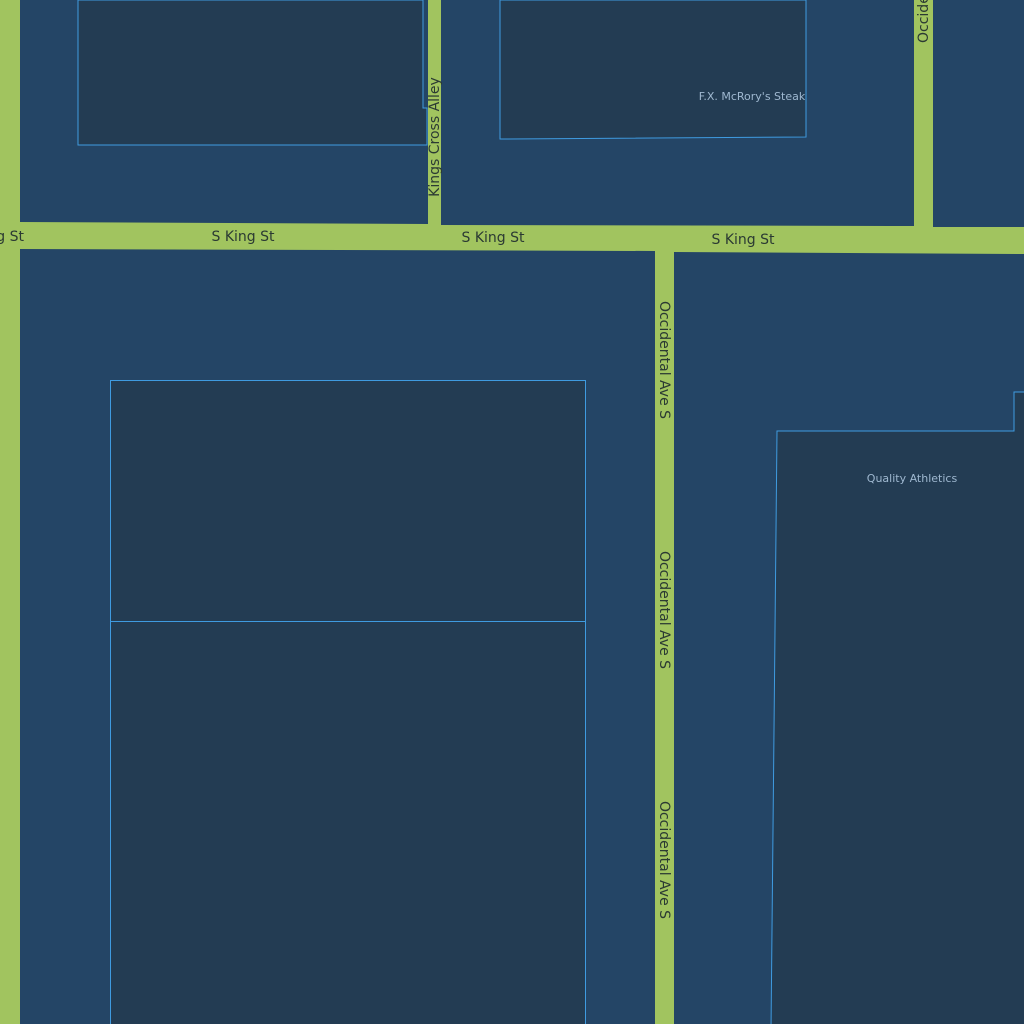  Describe the element at coordinates (12, 237) in the screenshot. I see `street-label-king-partial: g St` at that location.